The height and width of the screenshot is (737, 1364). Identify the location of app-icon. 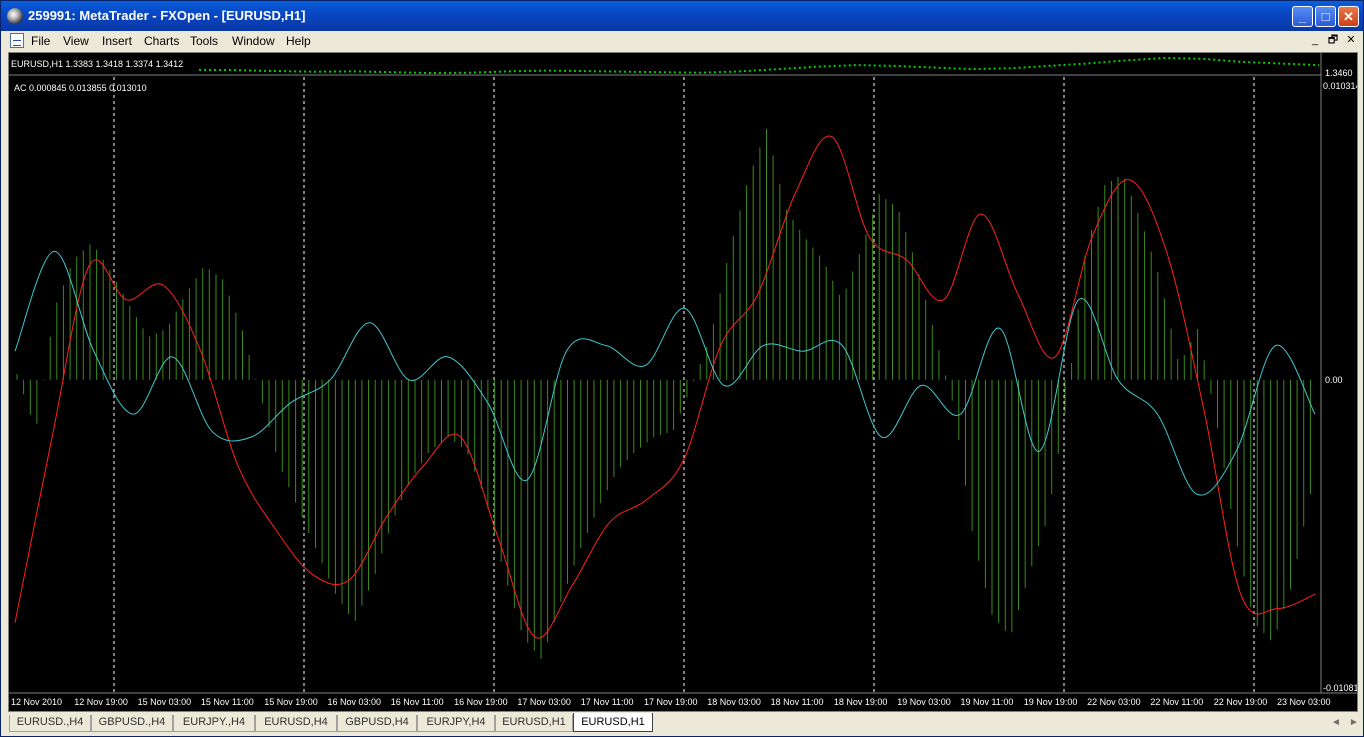
(15, 16).